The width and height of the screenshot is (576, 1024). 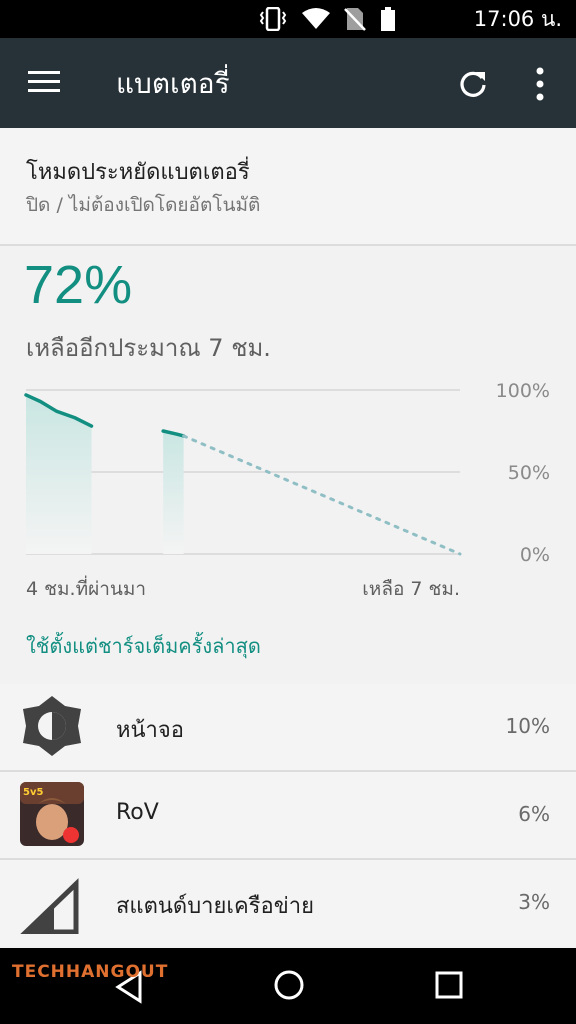 I want to click on chart-y-tick-label: 100%, so click(x=523, y=391).